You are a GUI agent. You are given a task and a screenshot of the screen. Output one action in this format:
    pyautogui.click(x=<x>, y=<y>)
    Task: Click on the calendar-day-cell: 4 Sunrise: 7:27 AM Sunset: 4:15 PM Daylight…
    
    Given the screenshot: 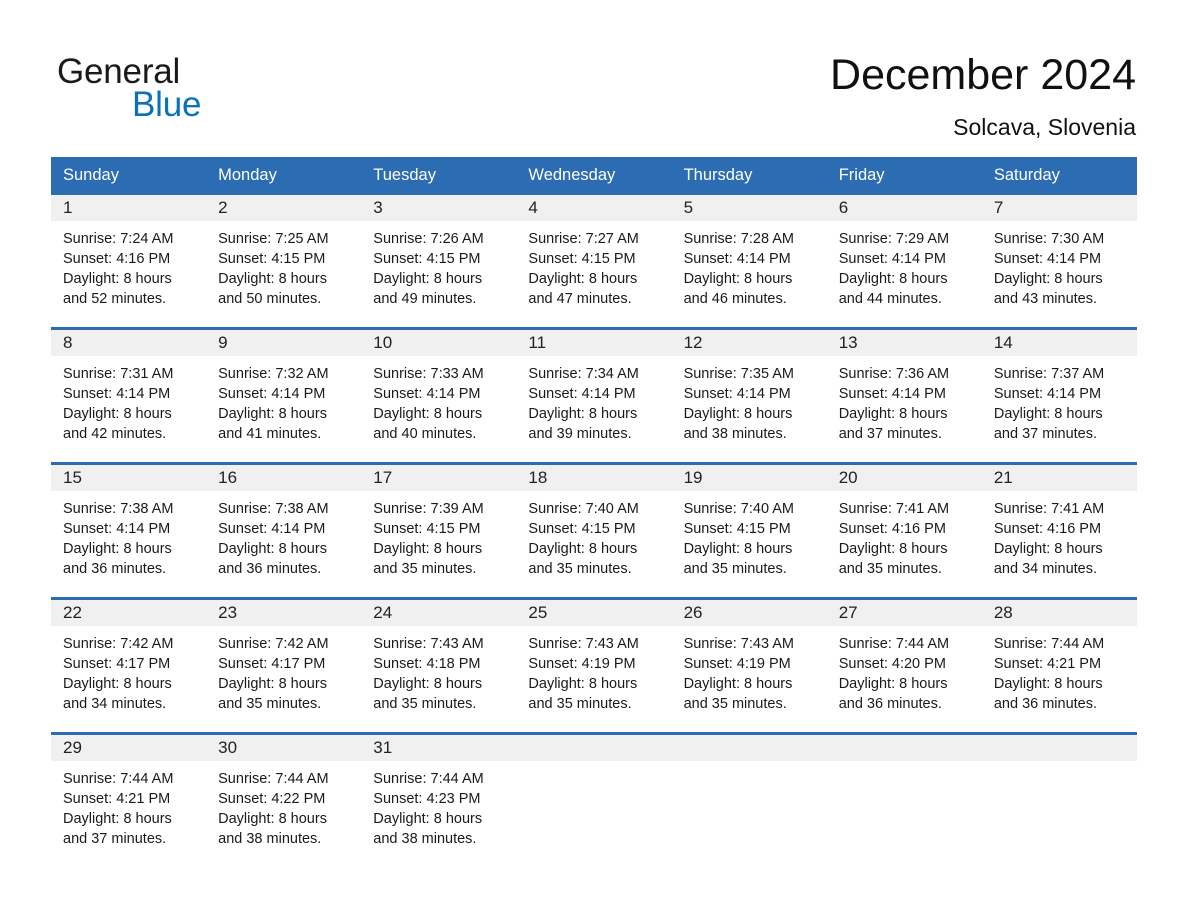 What is the action you would take?
    pyautogui.click(x=594, y=262)
    